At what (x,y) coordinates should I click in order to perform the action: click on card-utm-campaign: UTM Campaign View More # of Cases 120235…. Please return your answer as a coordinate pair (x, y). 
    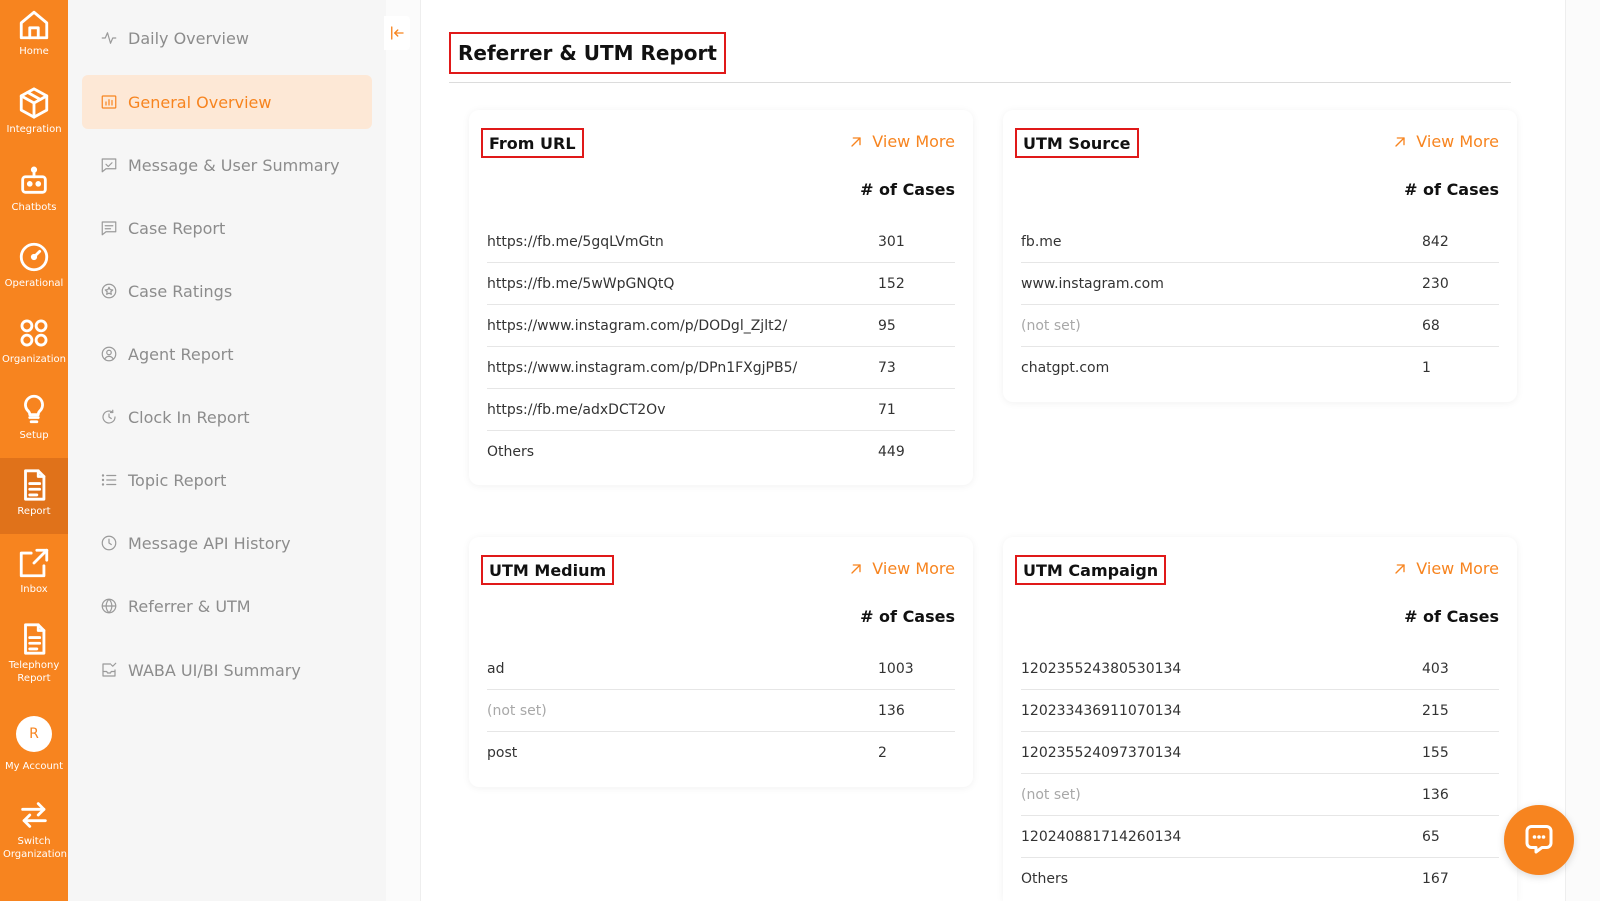
    Looking at the image, I should click on (1260, 719).